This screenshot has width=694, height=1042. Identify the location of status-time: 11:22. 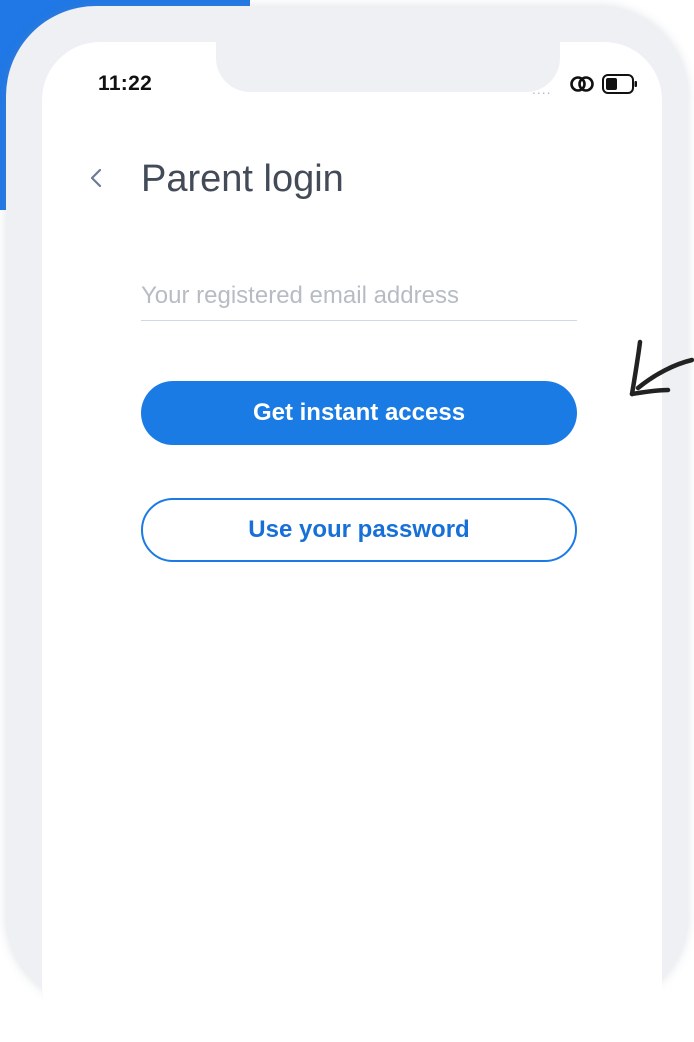
(125, 83).